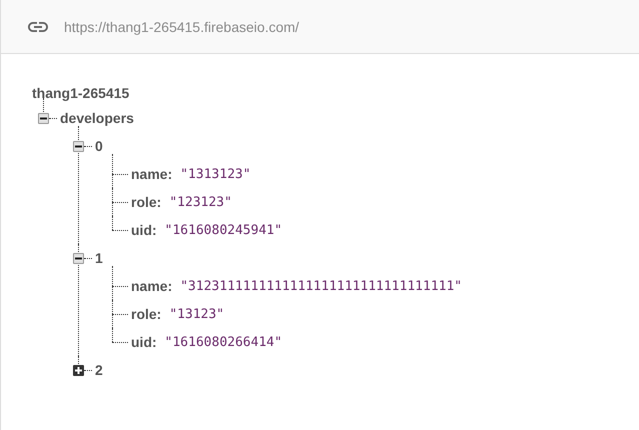  What do you see at coordinates (97, 118) in the screenshot?
I see `node-key: developers` at bounding box center [97, 118].